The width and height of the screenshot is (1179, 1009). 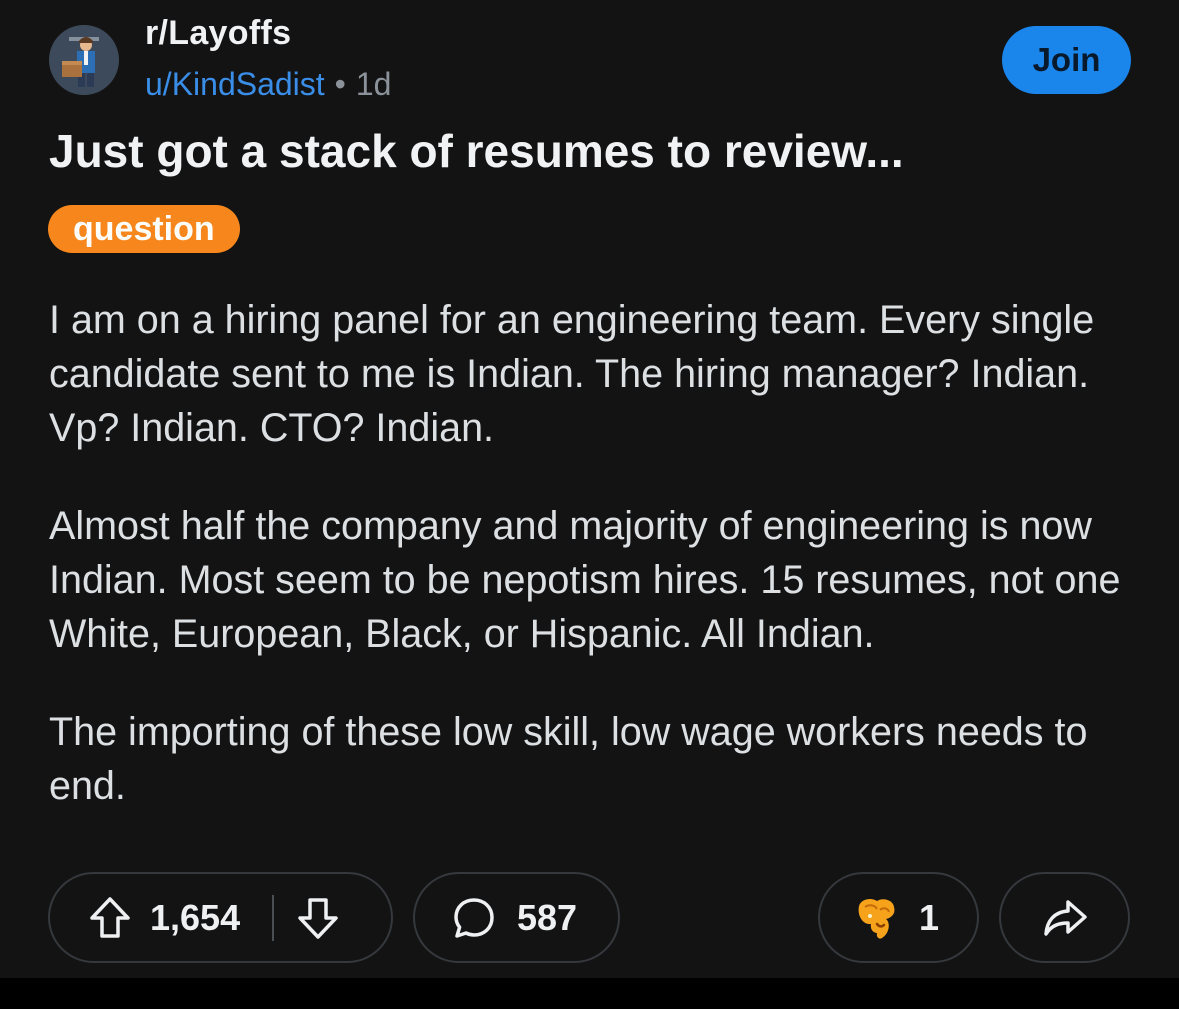 I want to click on share-button, so click(x=1064, y=917).